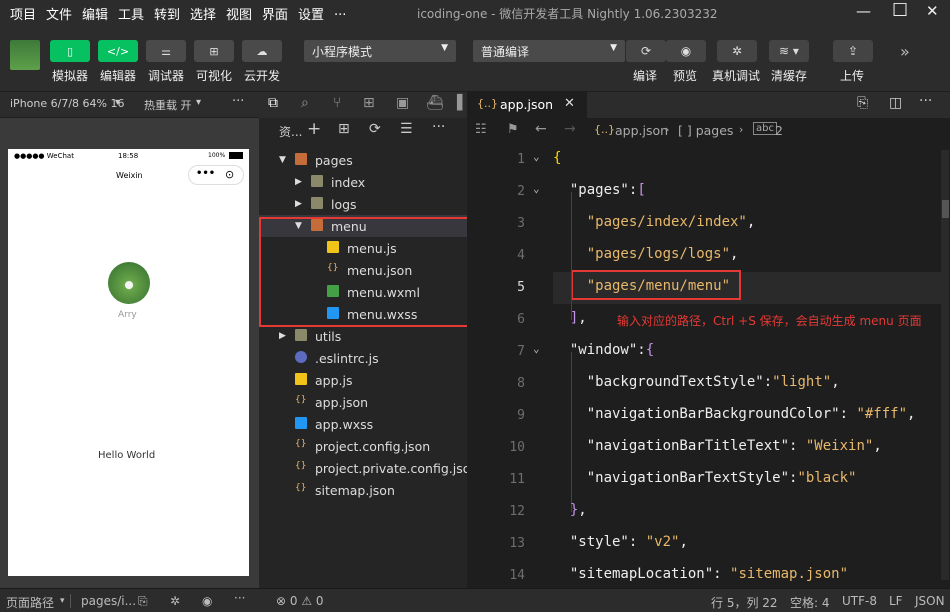 The width and height of the screenshot is (950, 612). I want to click on avatar, so click(25, 55).